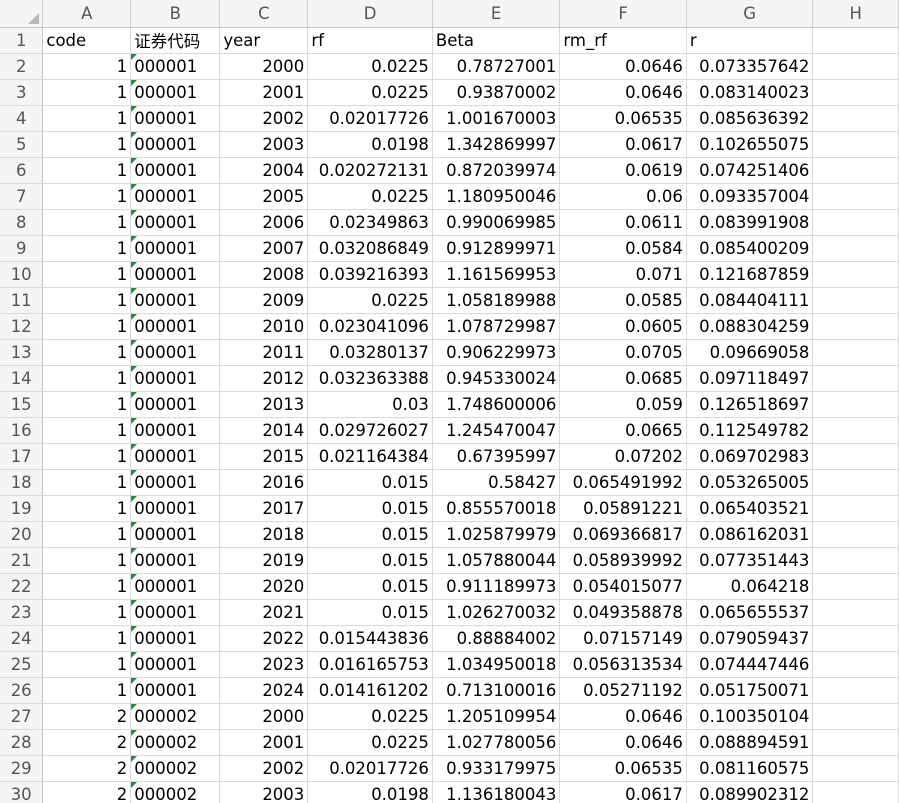 Image resolution: width=899 pixels, height=803 pixels. Describe the element at coordinates (750, 430) in the screenshot. I see `cell: 0.112549782` at that location.